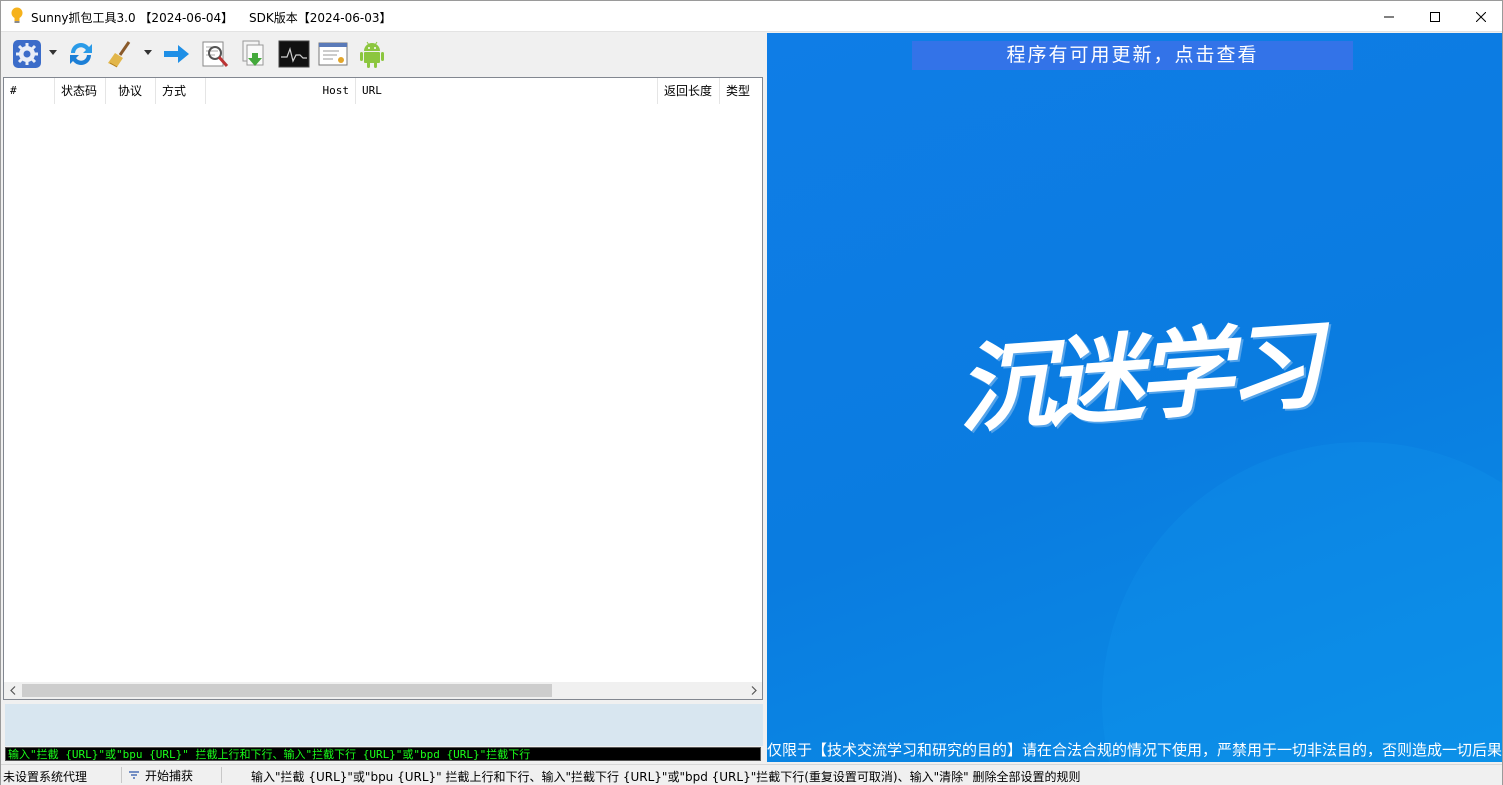  I want to click on android-button, so click(372, 54).